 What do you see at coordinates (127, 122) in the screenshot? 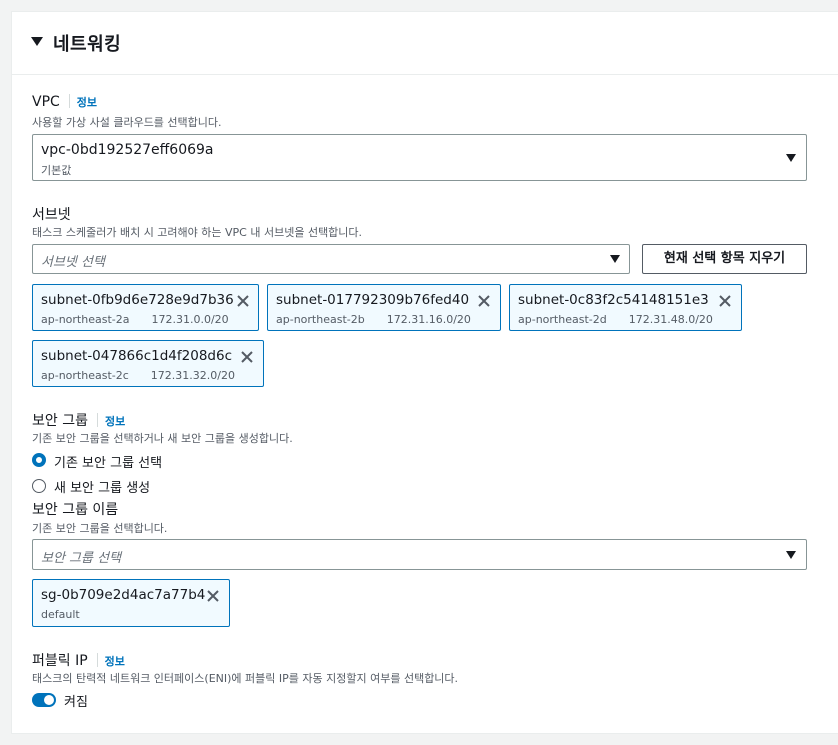
I see `vpc-description: 사용할 가상 사설 클라우드를 선택합니다.` at bounding box center [127, 122].